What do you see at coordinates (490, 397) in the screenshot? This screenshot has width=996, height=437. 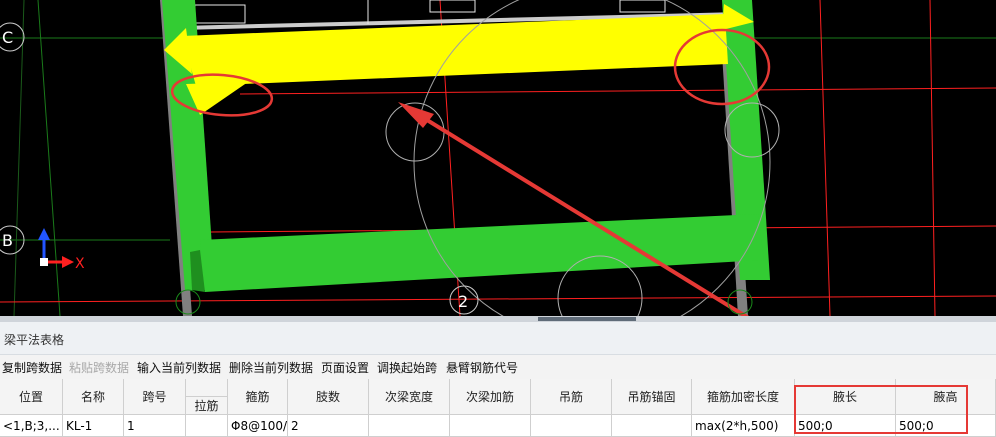 I see `col-header-secondary-rebar: 次梁加筋` at bounding box center [490, 397].